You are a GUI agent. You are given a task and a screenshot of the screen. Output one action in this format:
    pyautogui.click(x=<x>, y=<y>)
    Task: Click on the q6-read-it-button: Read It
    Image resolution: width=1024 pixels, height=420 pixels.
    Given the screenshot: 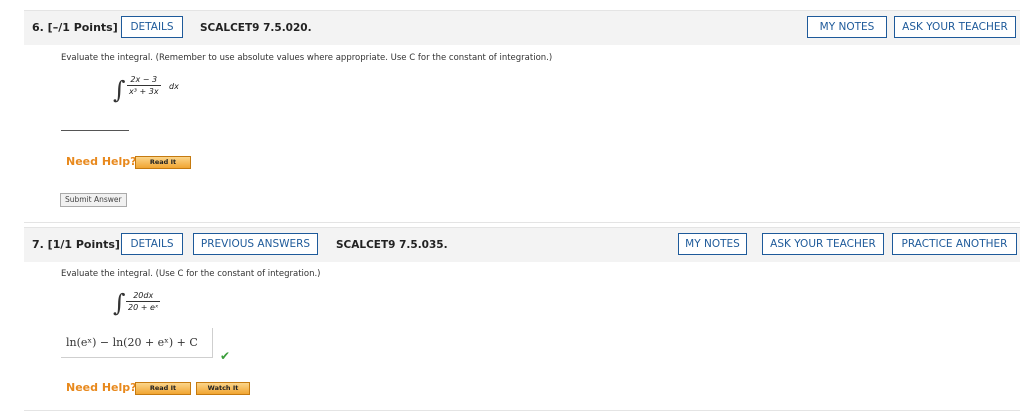 What is the action you would take?
    pyautogui.click(x=163, y=162)
    